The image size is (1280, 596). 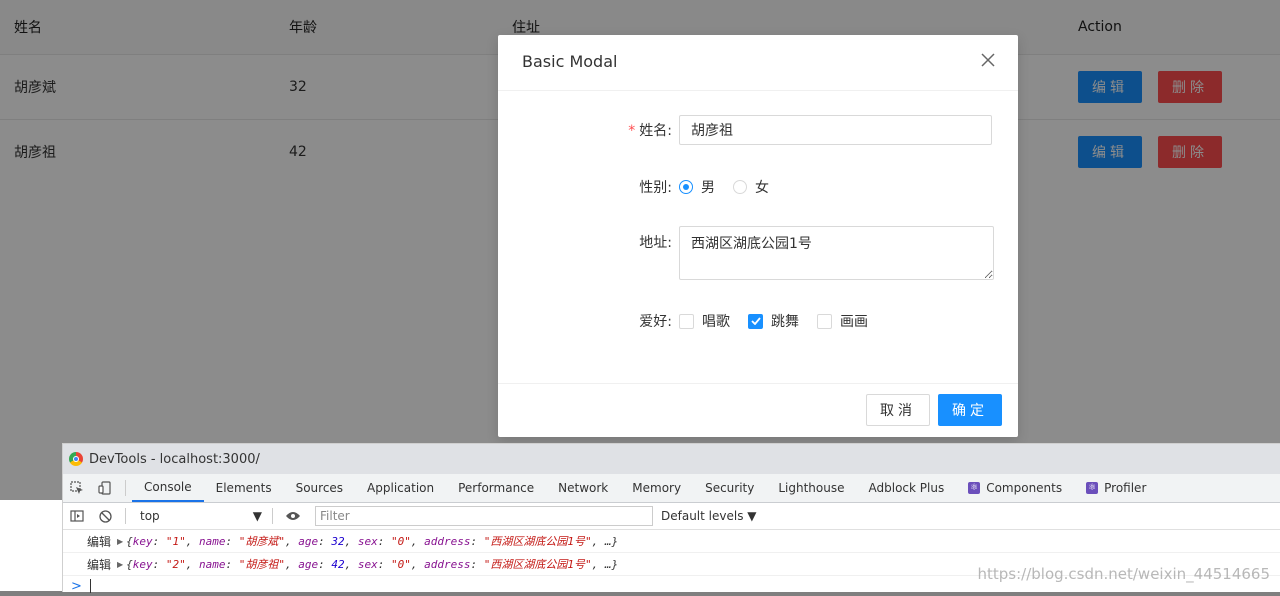 What do you see at coordinates (686, 187) in the screenshot?
I see `radio-checked-icon` at bounding box center [686, 187].